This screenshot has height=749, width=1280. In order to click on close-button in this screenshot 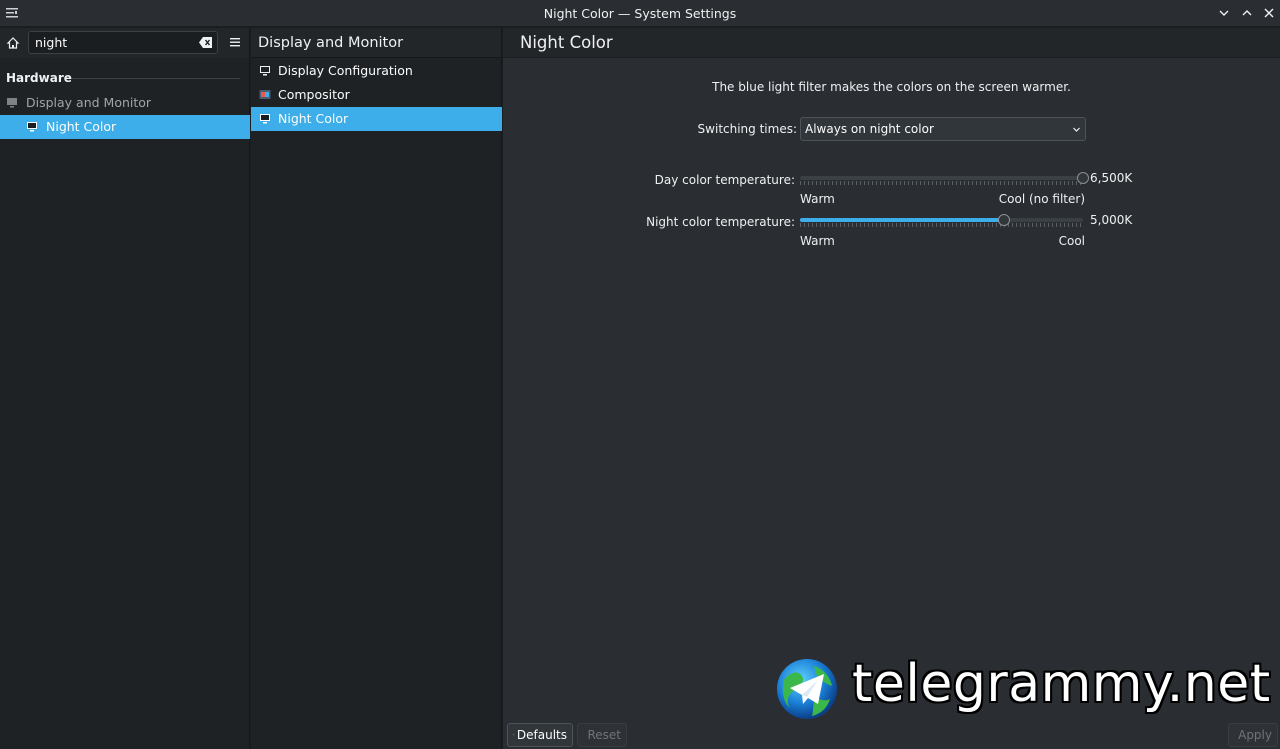, I will do `click(1269, 13)`.